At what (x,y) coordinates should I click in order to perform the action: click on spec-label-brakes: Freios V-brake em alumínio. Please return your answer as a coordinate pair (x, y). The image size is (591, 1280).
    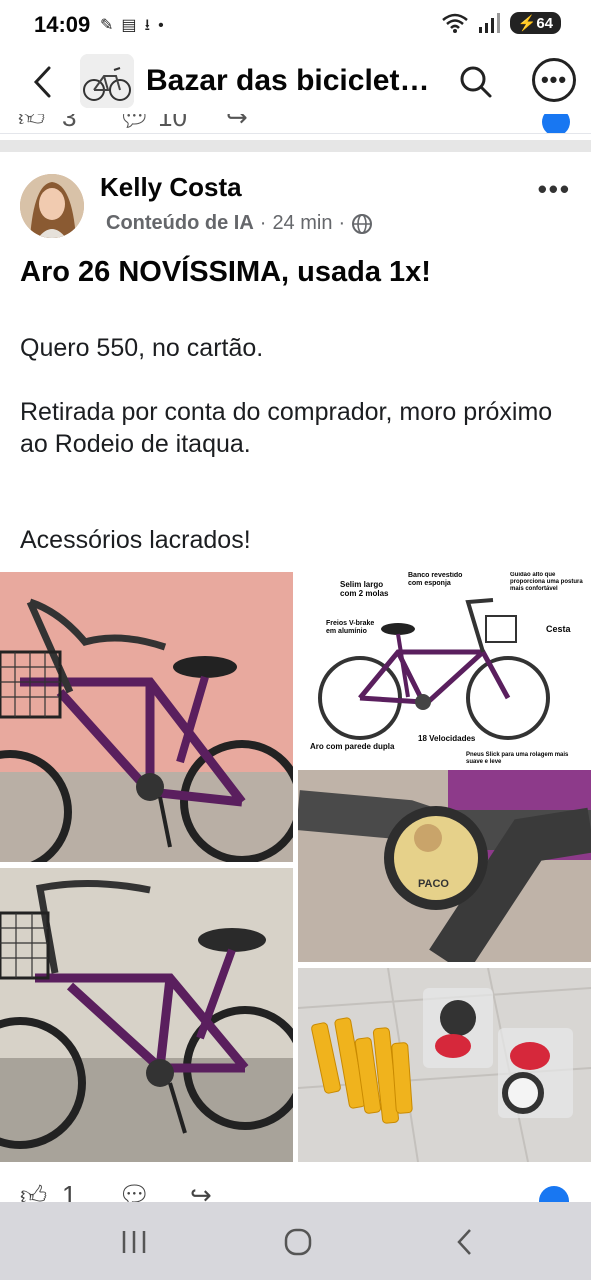
    Looking at the image, I should click on (350, 627).